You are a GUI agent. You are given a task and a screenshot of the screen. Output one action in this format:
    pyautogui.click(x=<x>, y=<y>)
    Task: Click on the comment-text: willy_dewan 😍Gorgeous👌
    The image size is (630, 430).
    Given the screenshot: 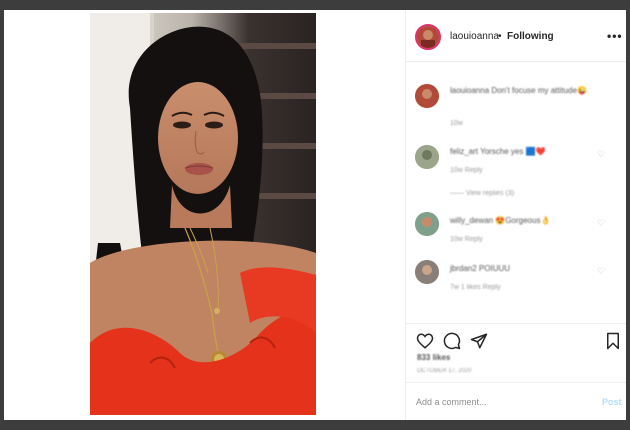 What is the action you would take?
    pyautogui.click(x=500, y=220)
    